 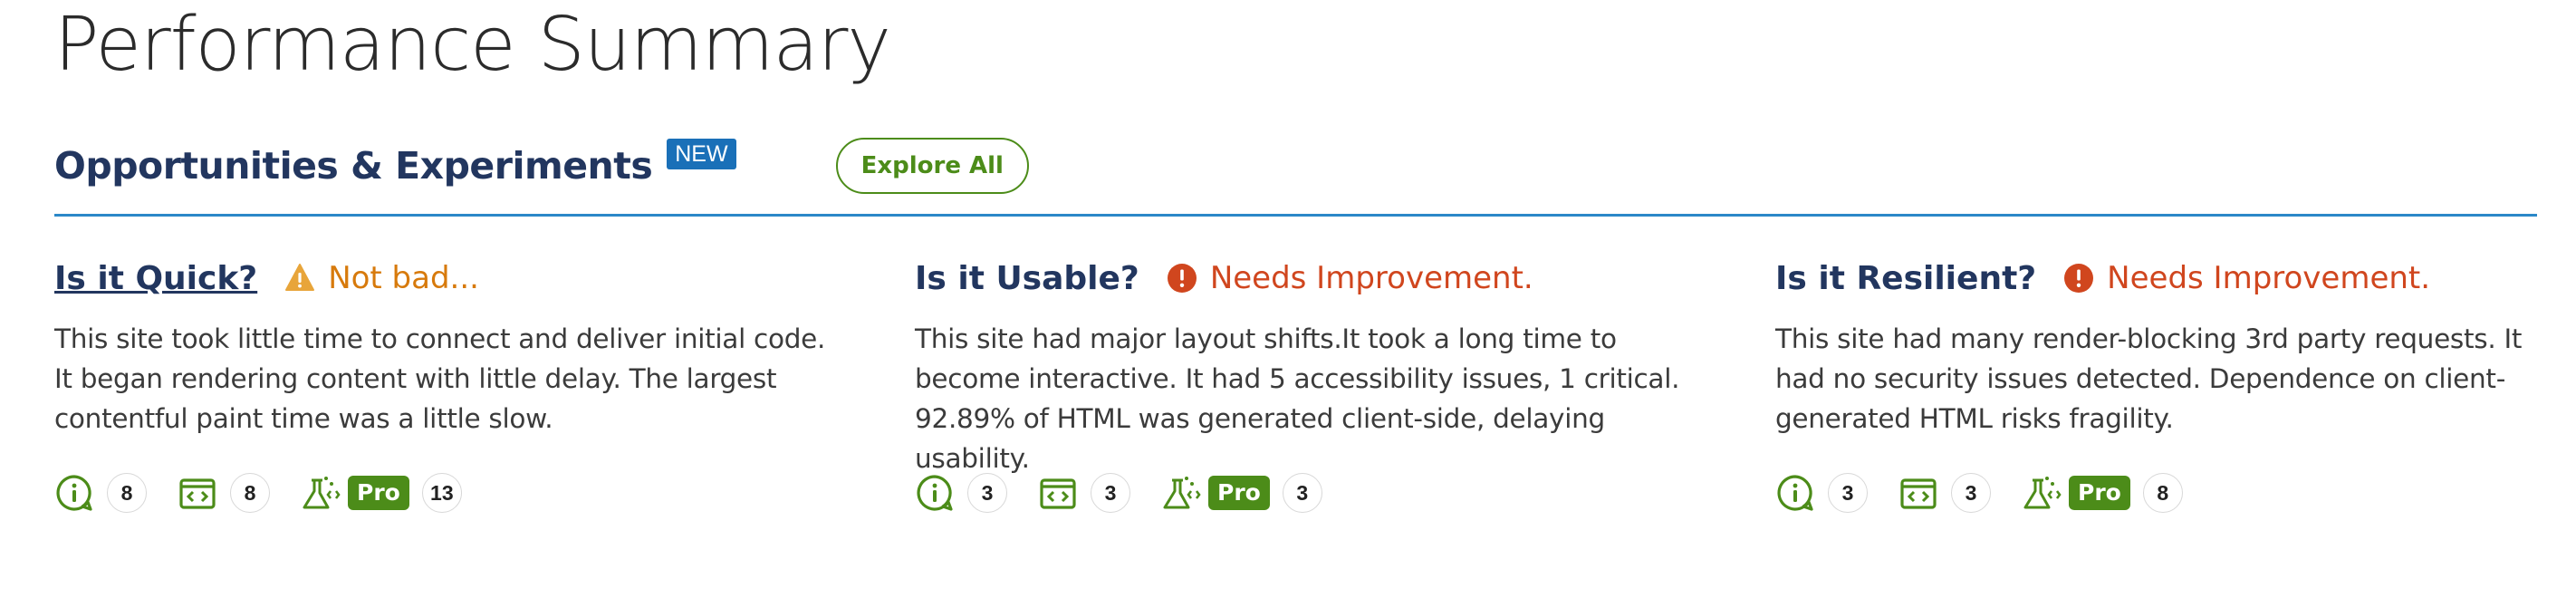 What do you see at coordinates (1302, 493) in the screenshot?
I see `experiments-count: 3` at bounding box center [1302, 493].